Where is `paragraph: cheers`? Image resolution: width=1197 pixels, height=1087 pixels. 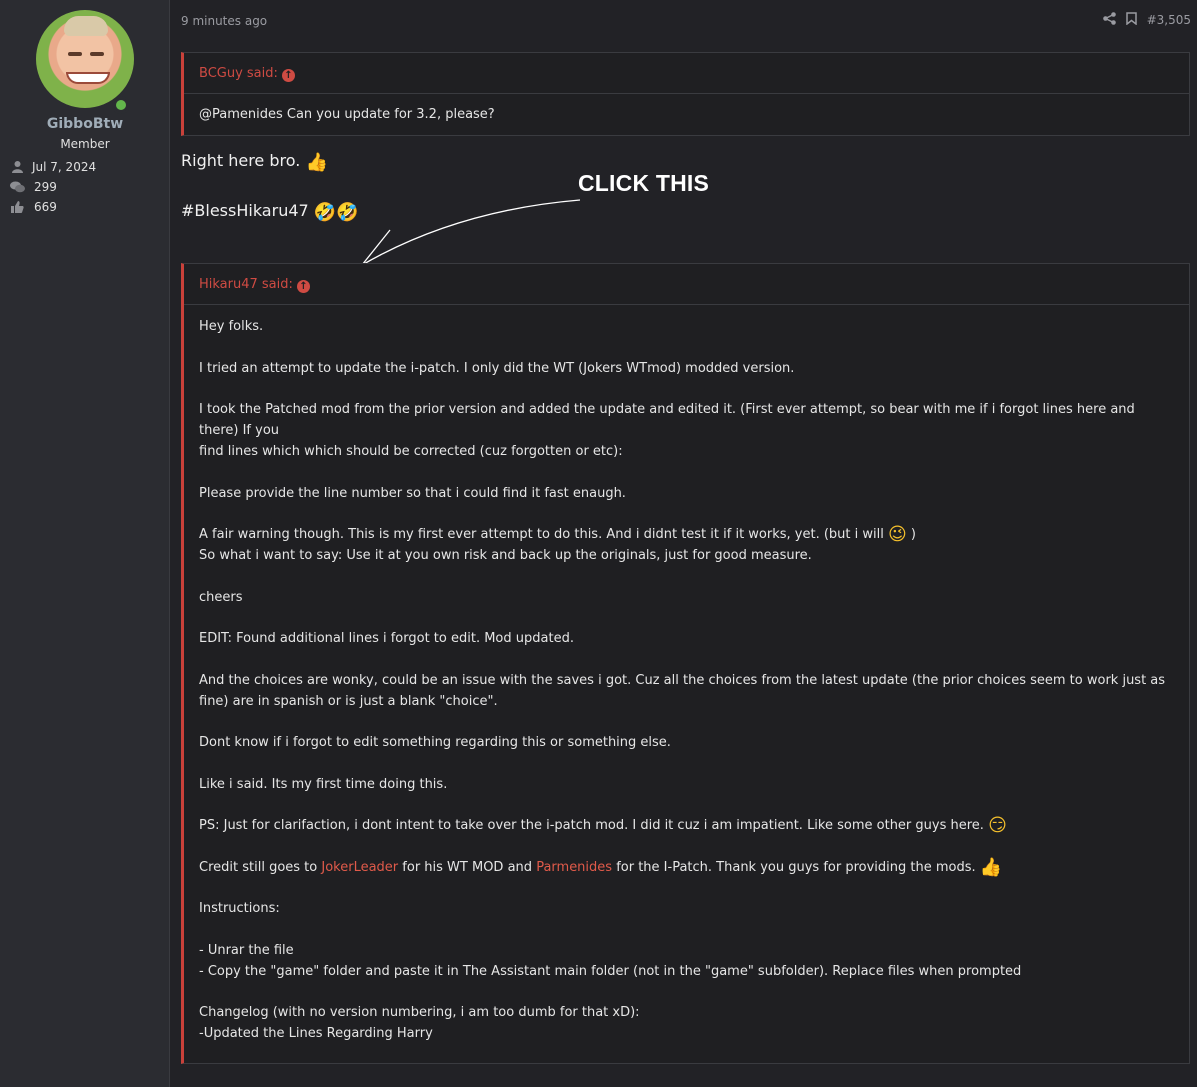 paragraph: cheers is located at coordinates (221, 597).